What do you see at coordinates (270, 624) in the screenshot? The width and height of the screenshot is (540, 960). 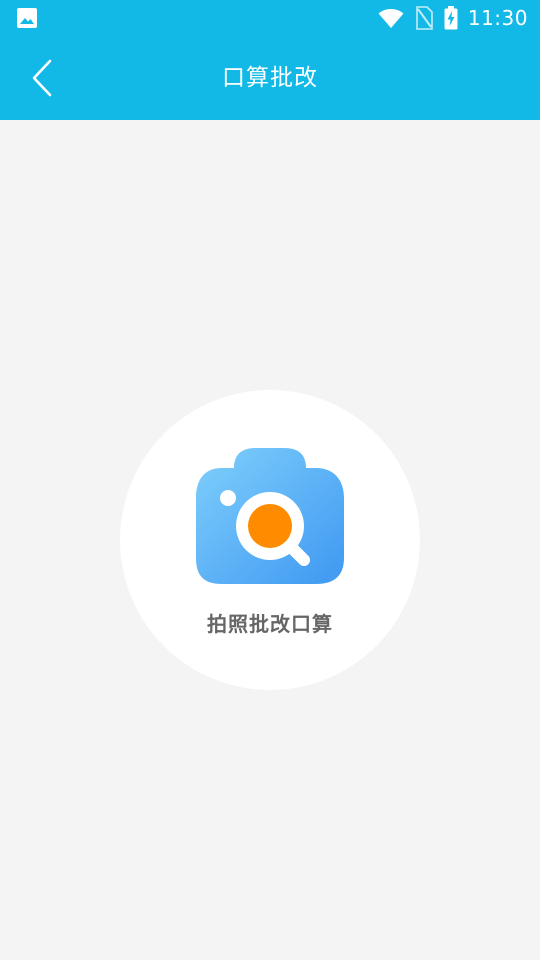 I see `photo-check-label: 拍照批改口算` at bounding box center [270, 624].